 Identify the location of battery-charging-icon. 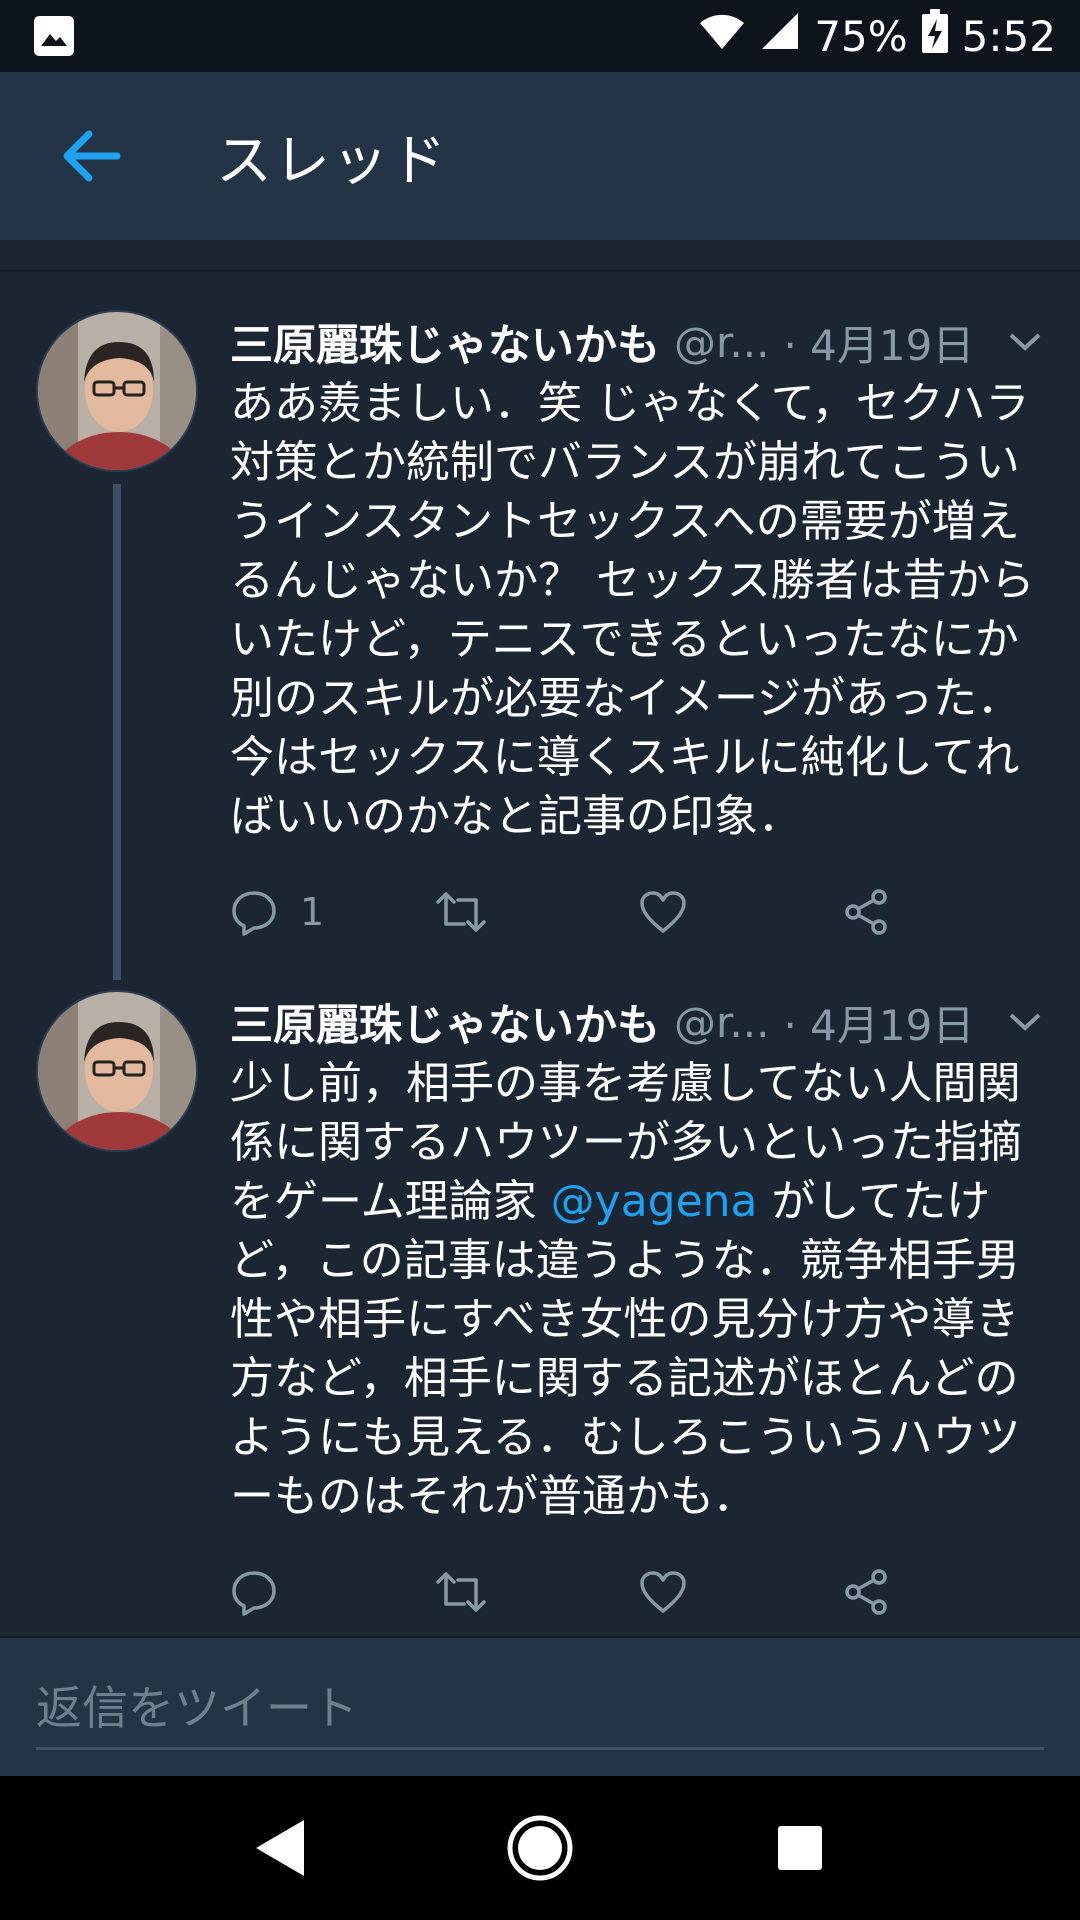
(934, 36).